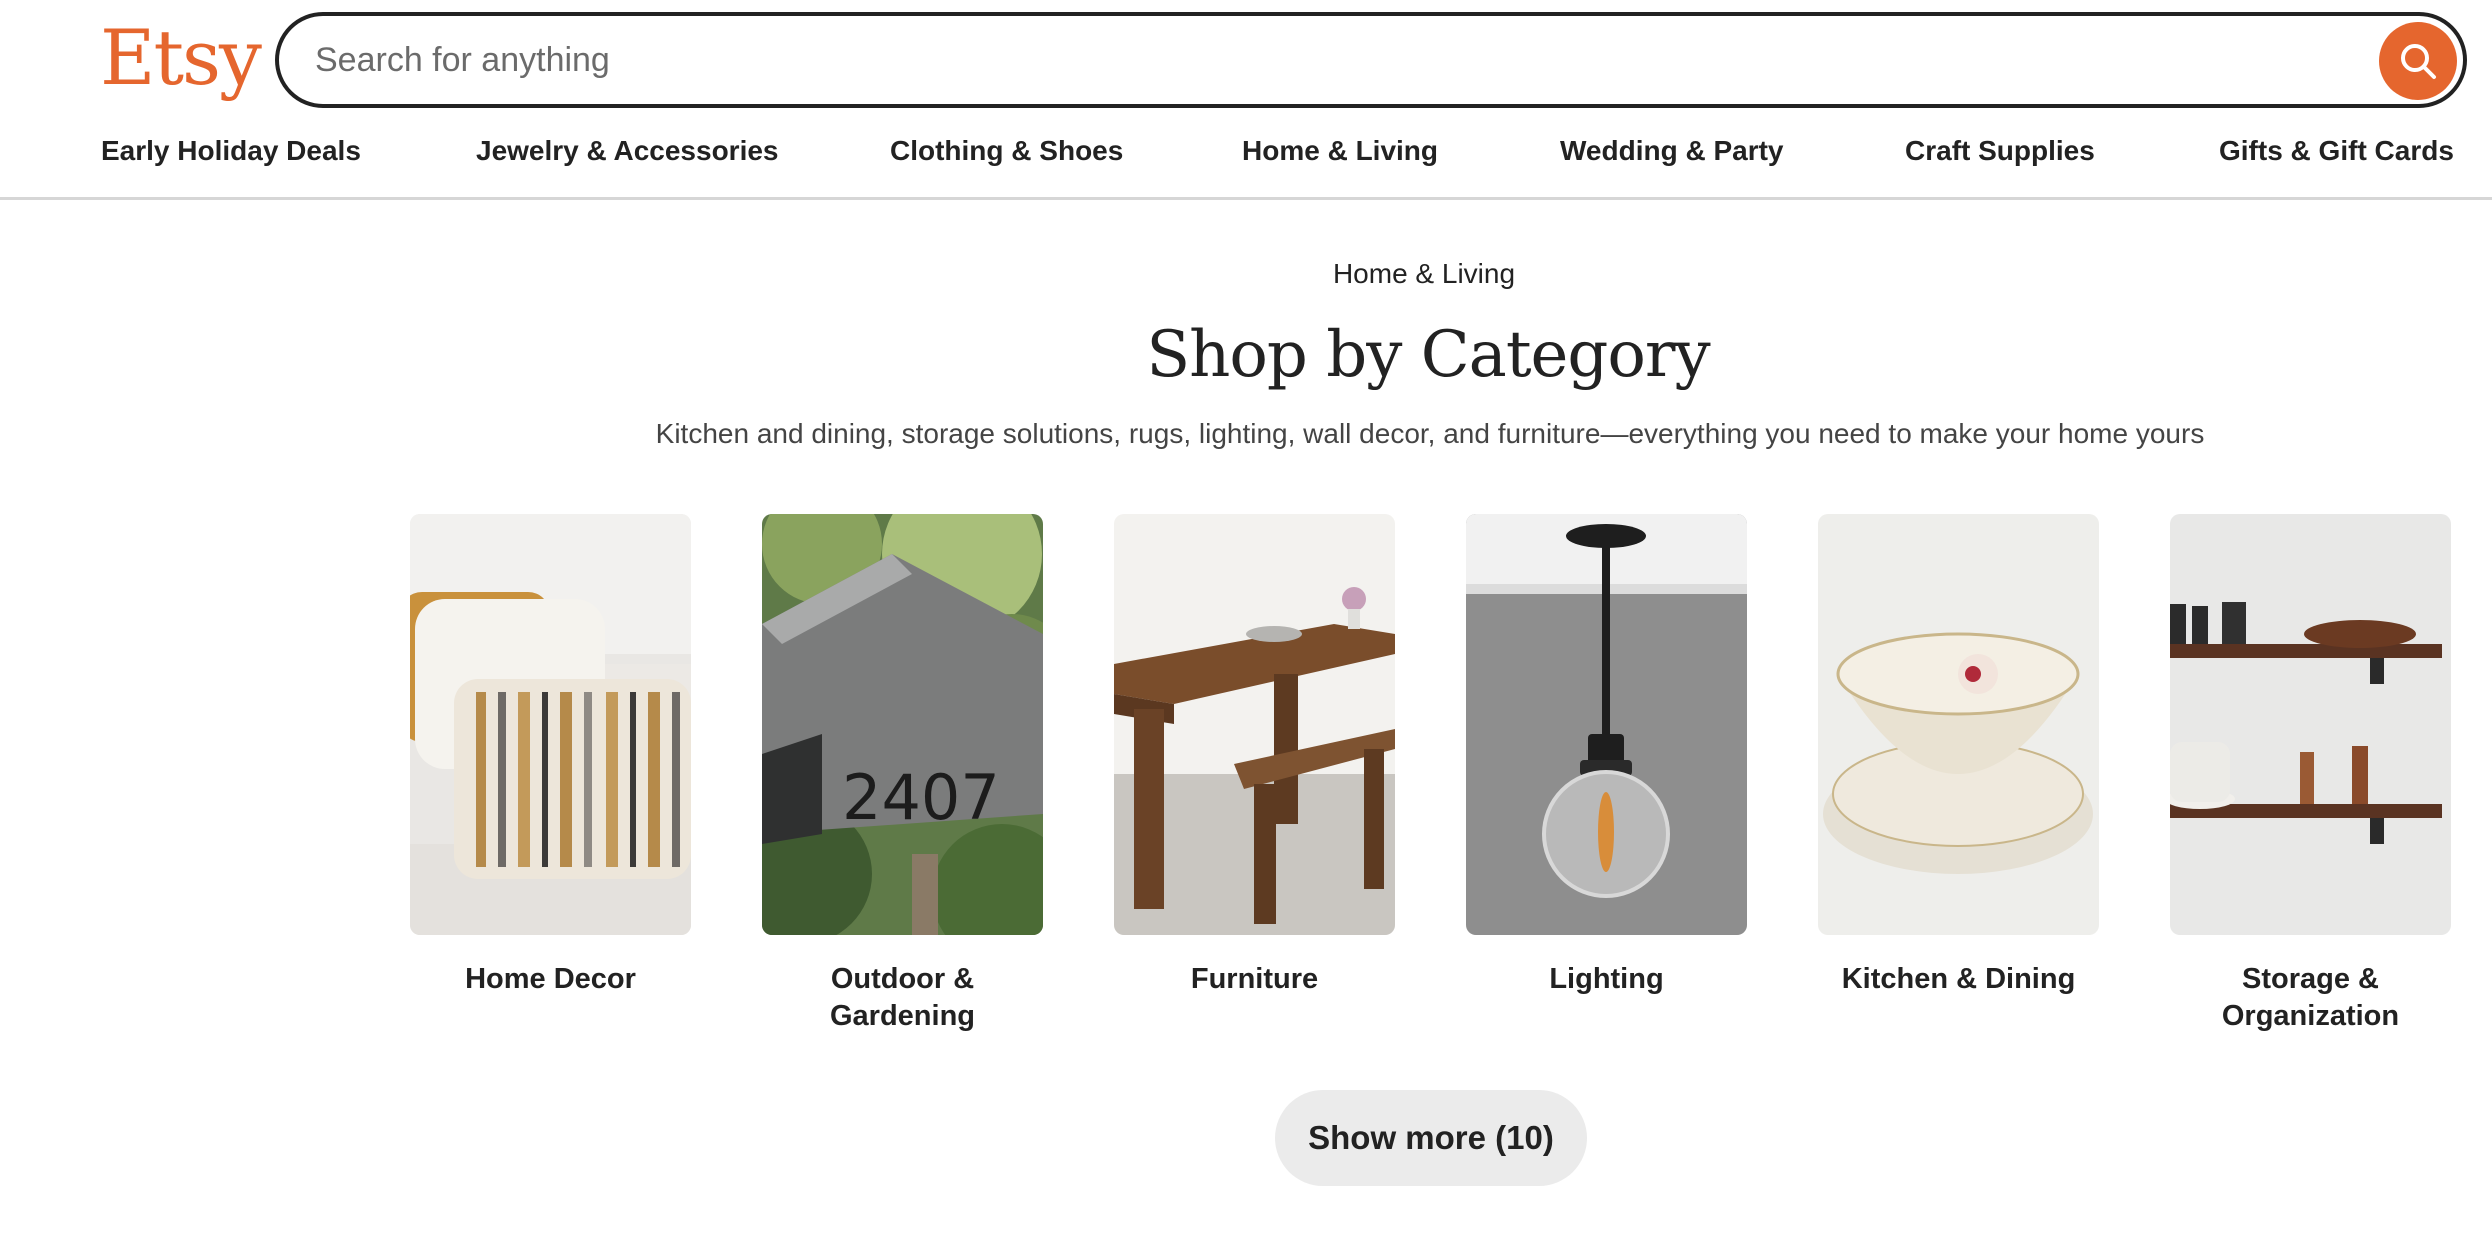  What do you see at coordinates (1958, 979) in the screenshot?
I see `category-label: Kitchen & Dining` at bounding box center [1958, 979].